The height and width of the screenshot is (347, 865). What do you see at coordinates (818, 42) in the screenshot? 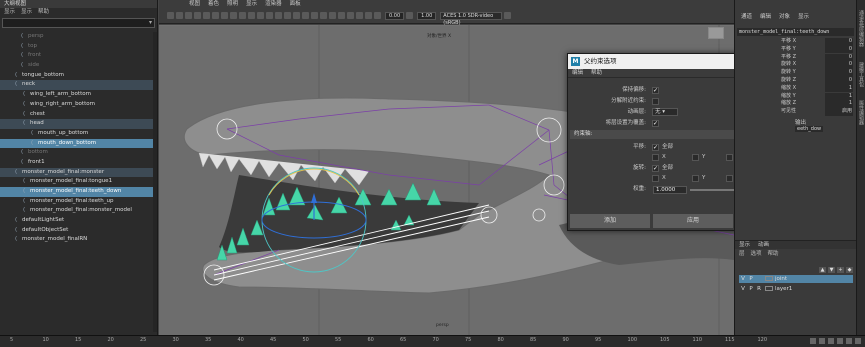
I see `channel-row: 平移 X 0` at bounding box center [818, 42].